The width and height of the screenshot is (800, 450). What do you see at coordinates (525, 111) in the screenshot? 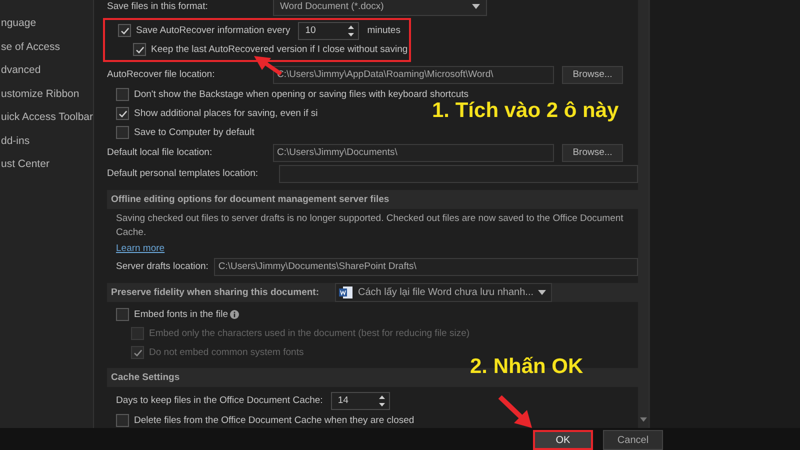
I see `annotation-text: 1. Tích vào 2 ô này` at bounding box center [525, 111].